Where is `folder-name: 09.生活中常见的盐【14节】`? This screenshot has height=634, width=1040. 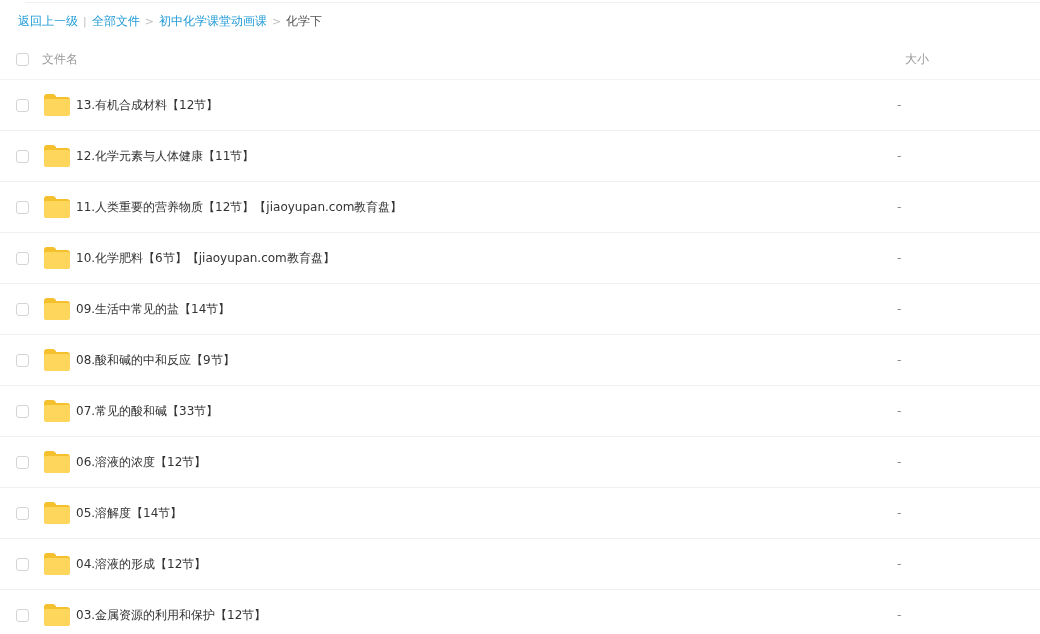
folder-name: 09.生活中常见的盐【14节】 is located at coordinates (153, 309).